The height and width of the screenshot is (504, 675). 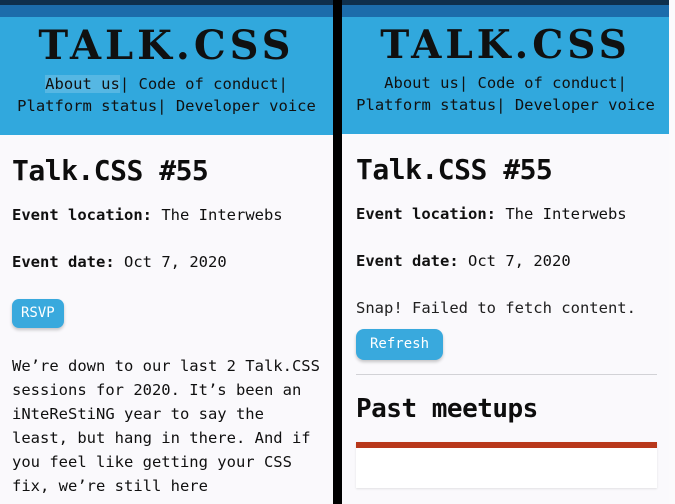 What do you see at coordinates (82, 84) in the screenshot?
I see `nav-link-about-us-left: About us` at bounding box center [82, 84].